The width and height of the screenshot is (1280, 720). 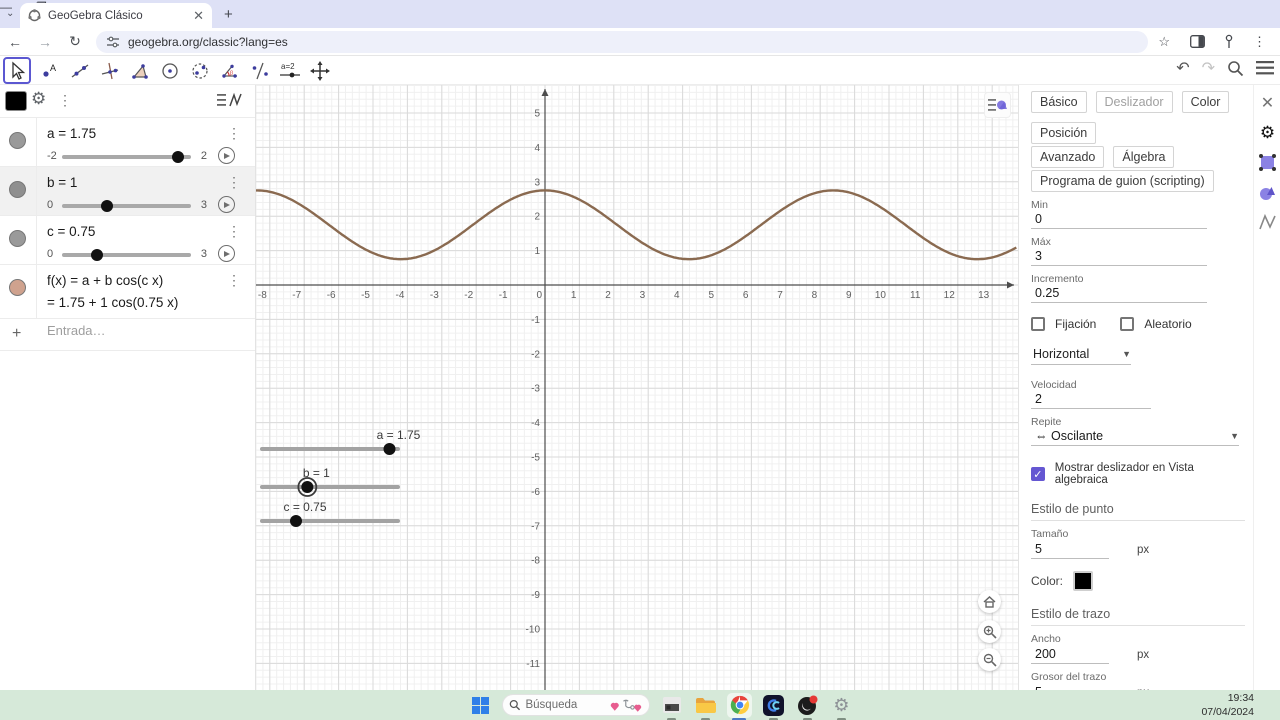 What do you see at coordinates (480, 705) in the screenshot?
I see `start-button` at bounding box center [480, 705].